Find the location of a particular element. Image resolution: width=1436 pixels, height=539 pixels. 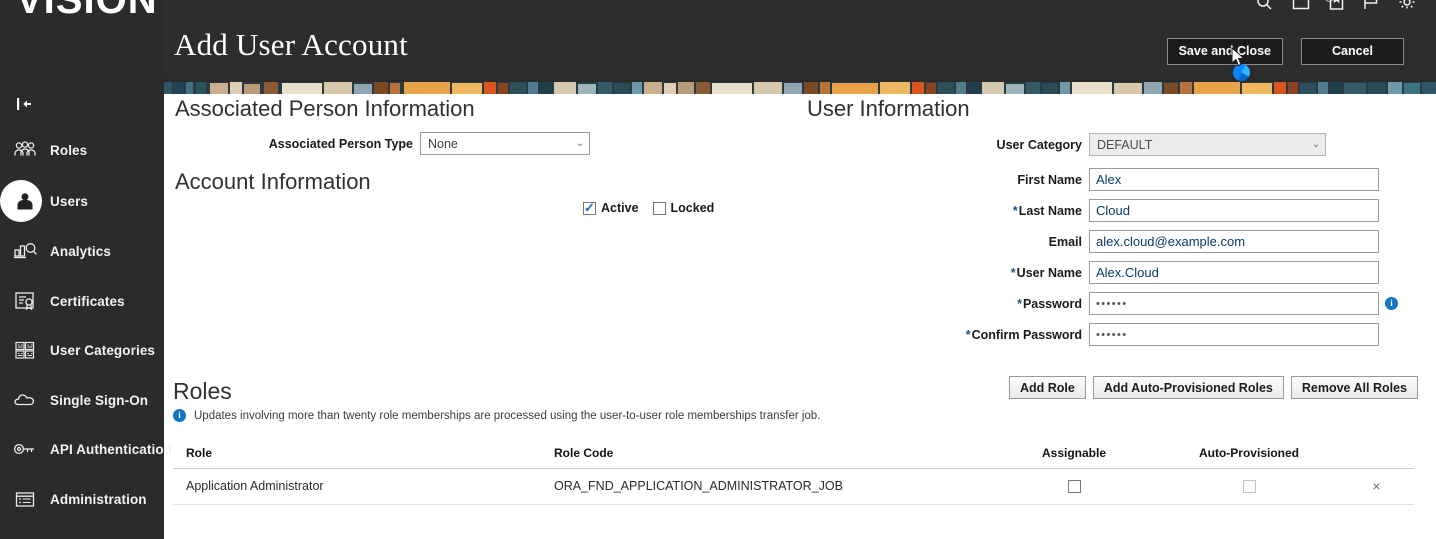

sidebar-item-users: Users is located at coordinates (82, 201).